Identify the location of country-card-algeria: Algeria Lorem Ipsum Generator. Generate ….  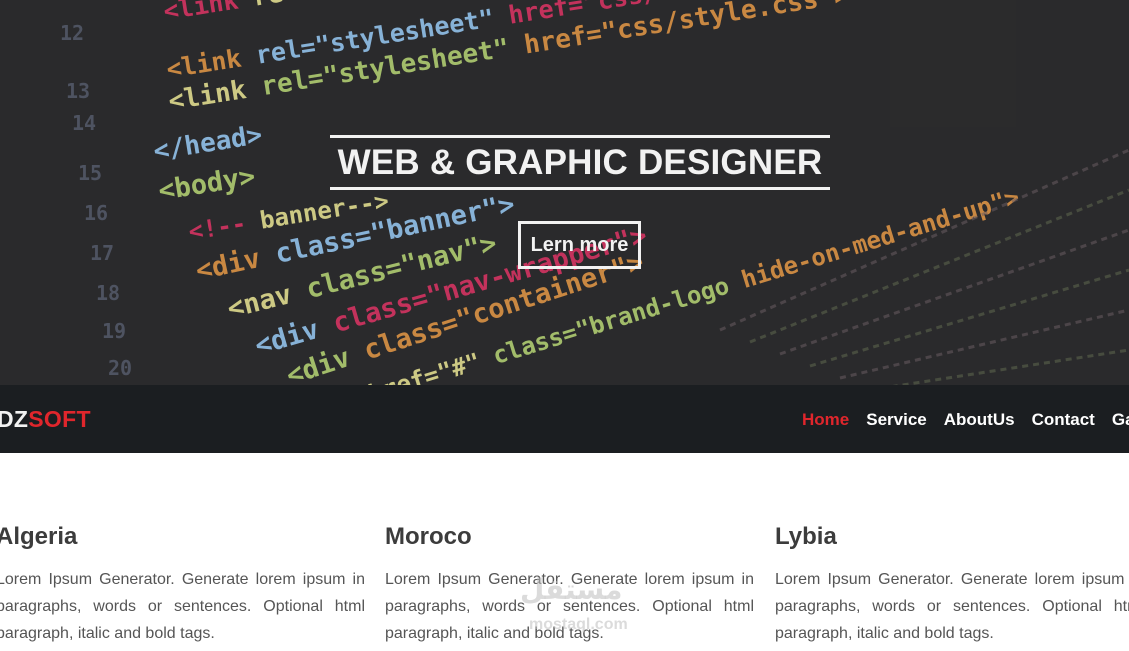
(183, 583).